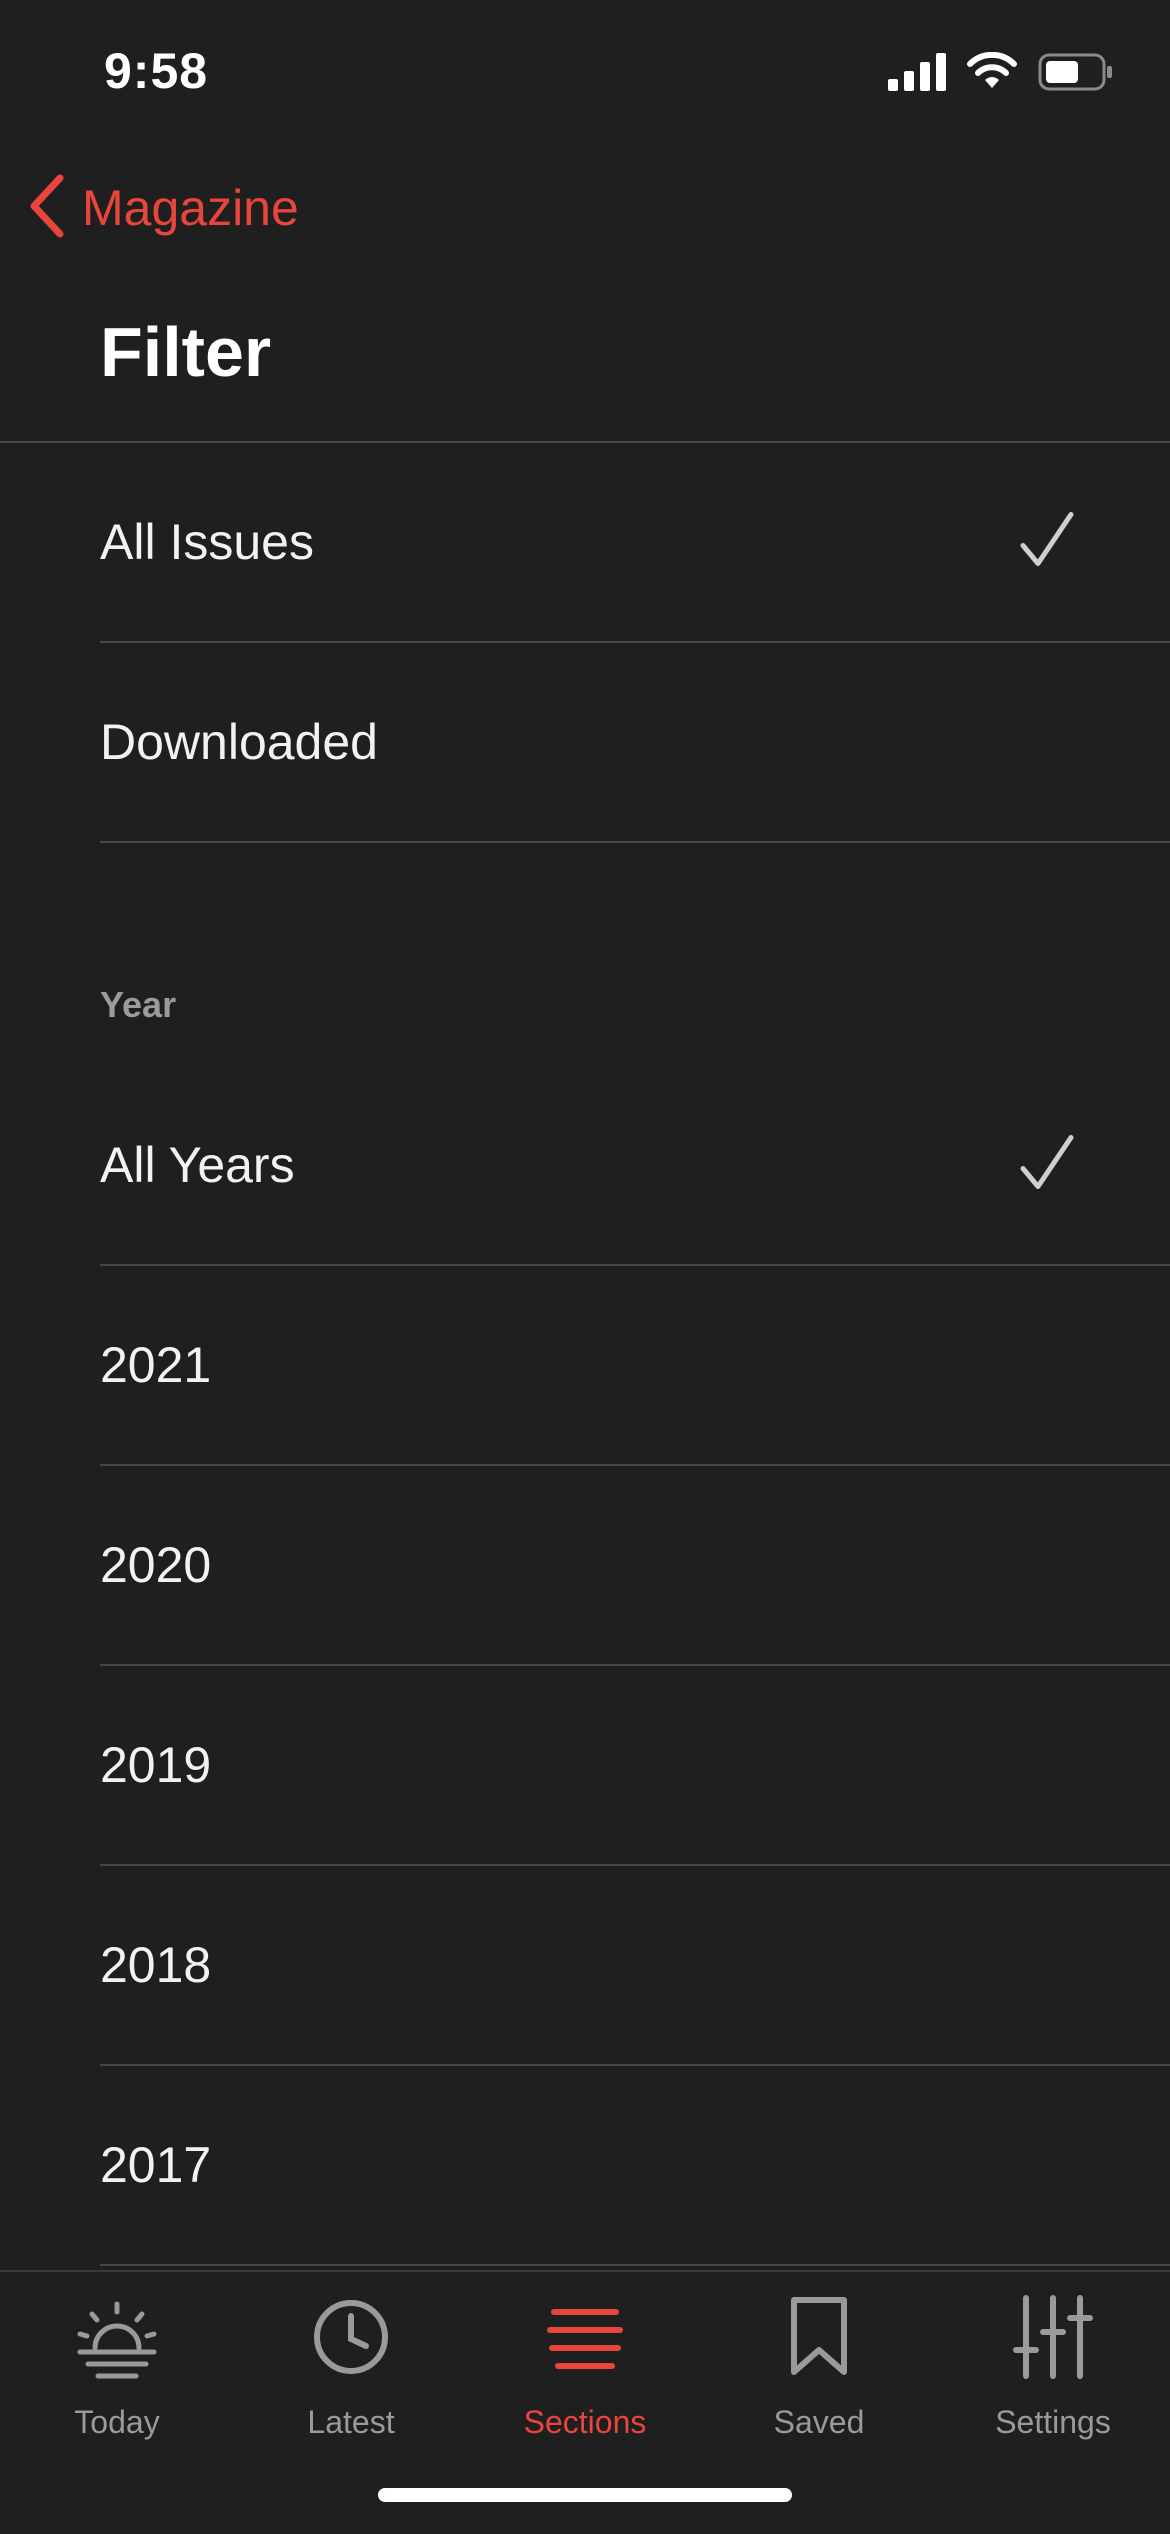 The image size is (1170, 2534). Describe the element at coordinates (635, 1566) in the screenshot. I see `filter-option-2020: 2020` at that location.